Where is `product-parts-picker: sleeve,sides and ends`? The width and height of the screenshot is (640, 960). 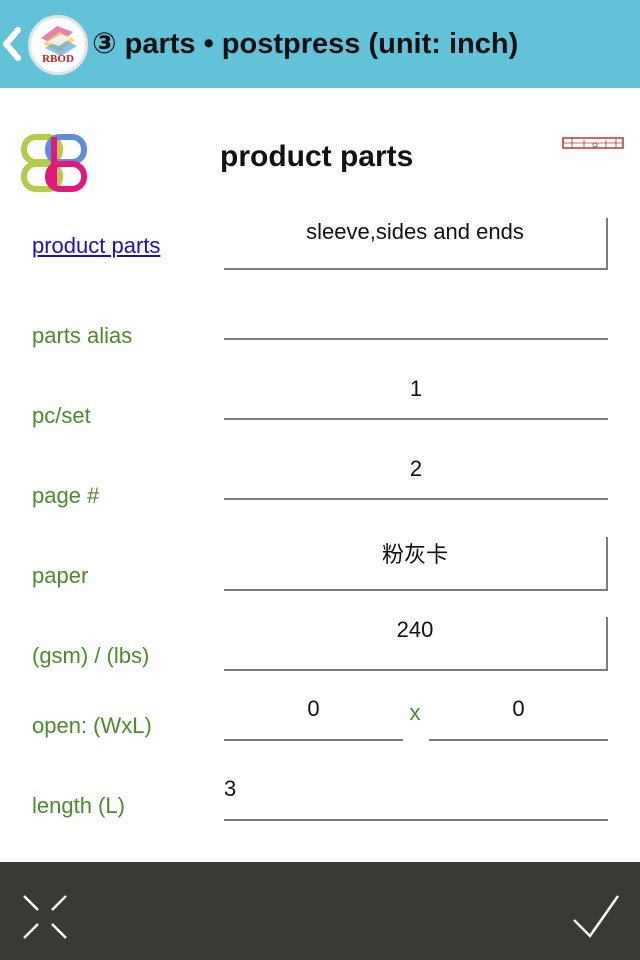
product-parts-picker: sleeve,sides and ends is located at coordinates (416, 244).